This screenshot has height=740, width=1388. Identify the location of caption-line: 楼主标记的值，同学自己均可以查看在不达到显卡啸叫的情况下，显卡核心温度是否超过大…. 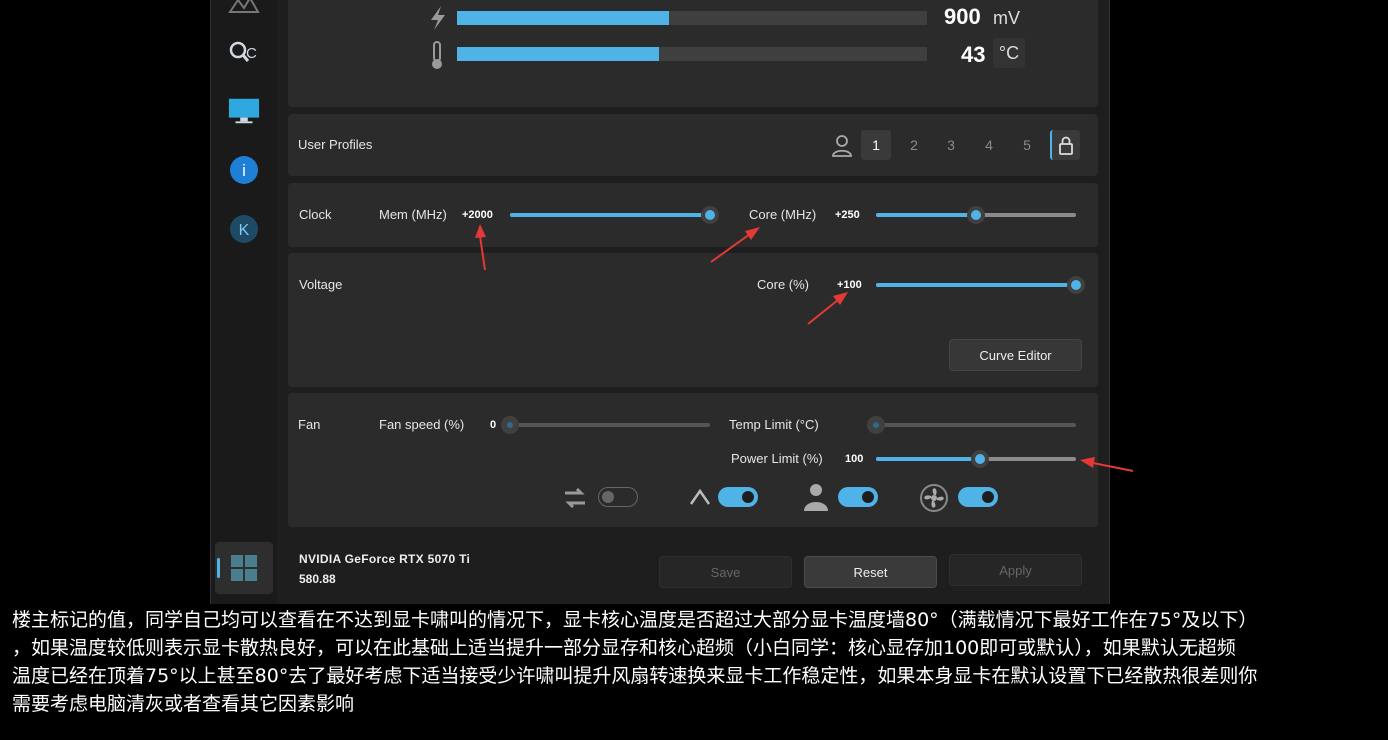
(635, 620).